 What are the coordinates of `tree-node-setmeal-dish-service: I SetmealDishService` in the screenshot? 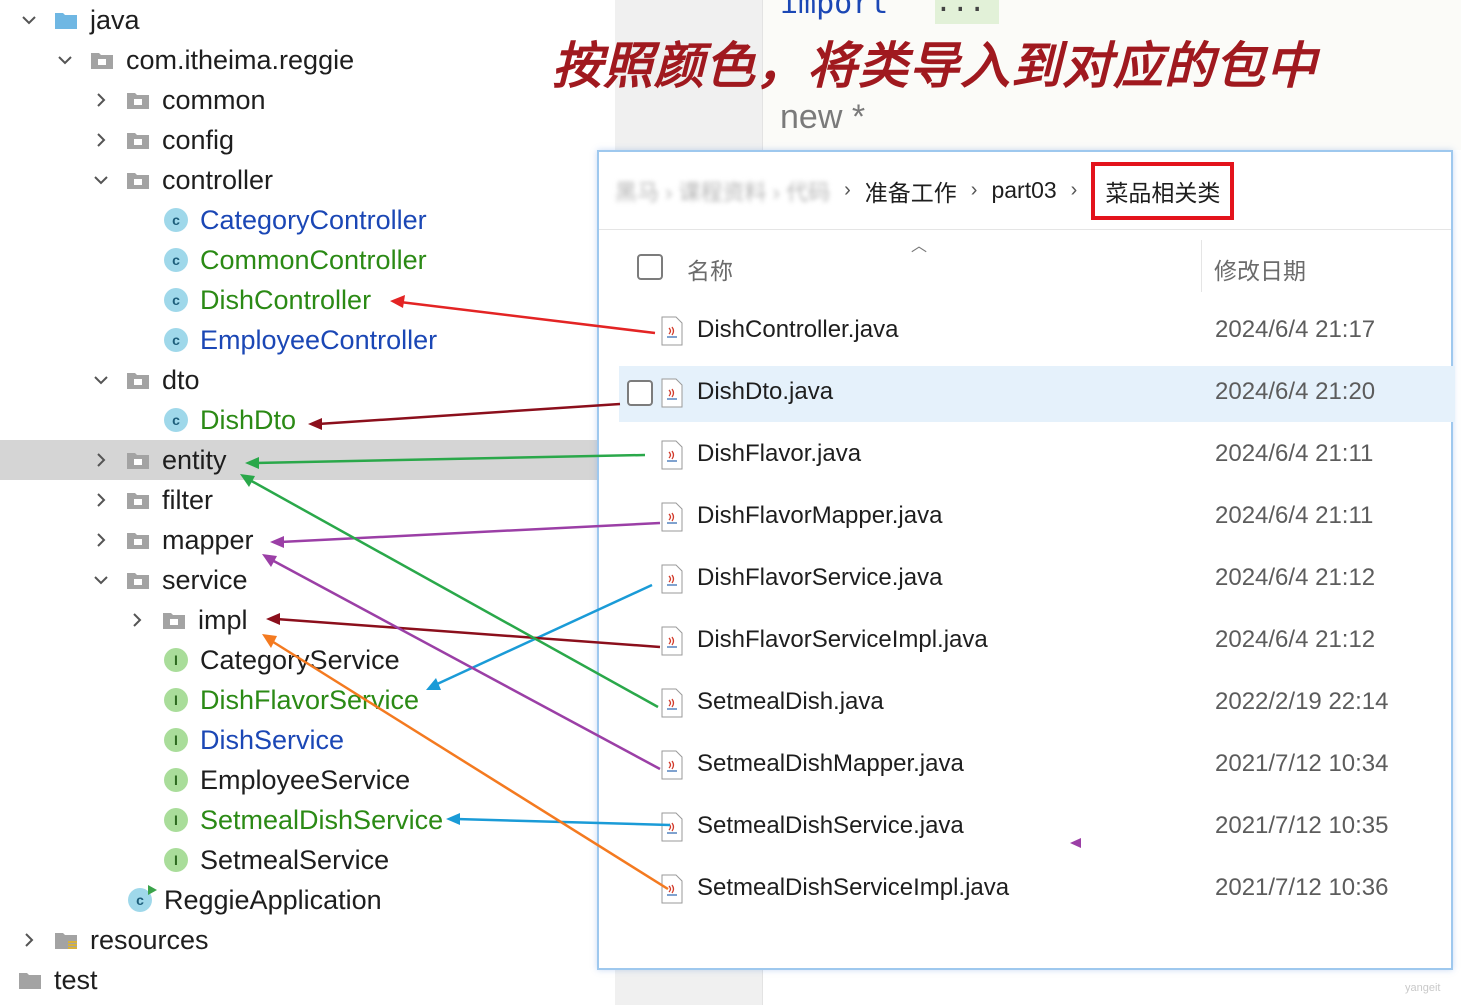 It's located at (307, 820).